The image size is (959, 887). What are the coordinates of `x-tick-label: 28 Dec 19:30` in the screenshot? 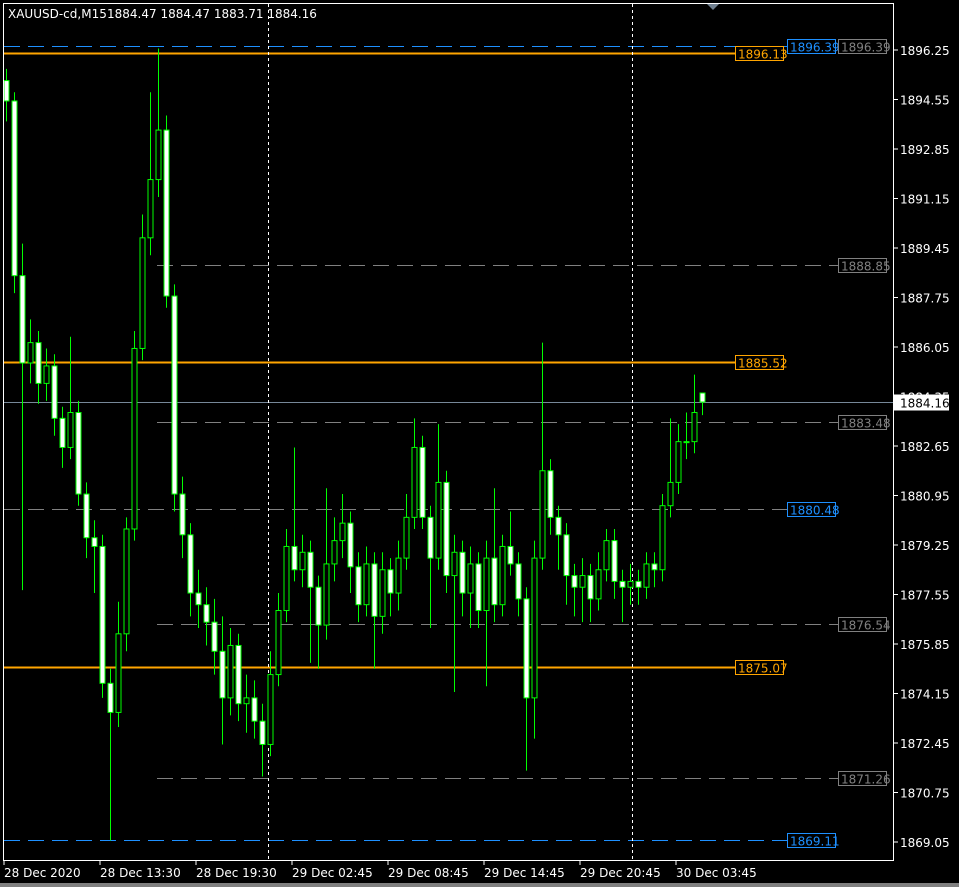 It's located at (236, 873).